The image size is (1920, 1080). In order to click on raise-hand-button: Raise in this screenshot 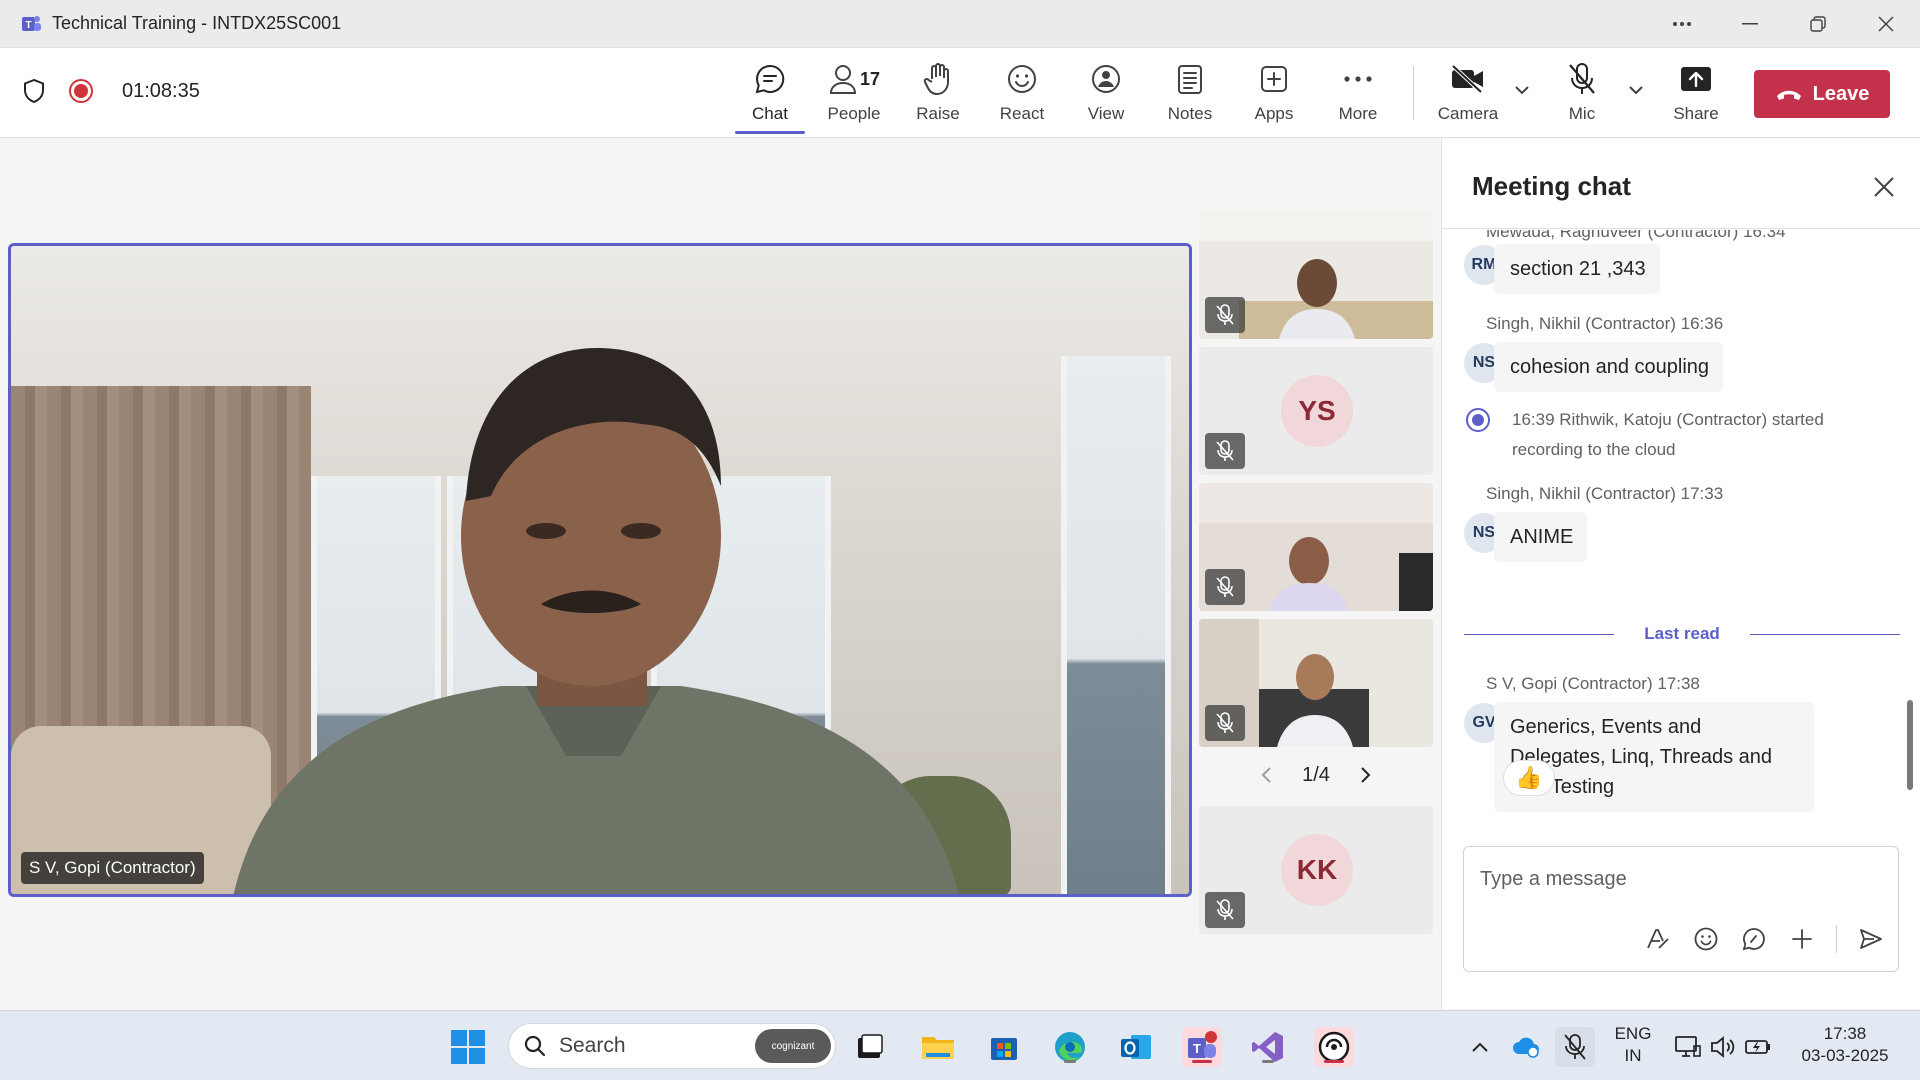, I will do `click(938, 95)`.